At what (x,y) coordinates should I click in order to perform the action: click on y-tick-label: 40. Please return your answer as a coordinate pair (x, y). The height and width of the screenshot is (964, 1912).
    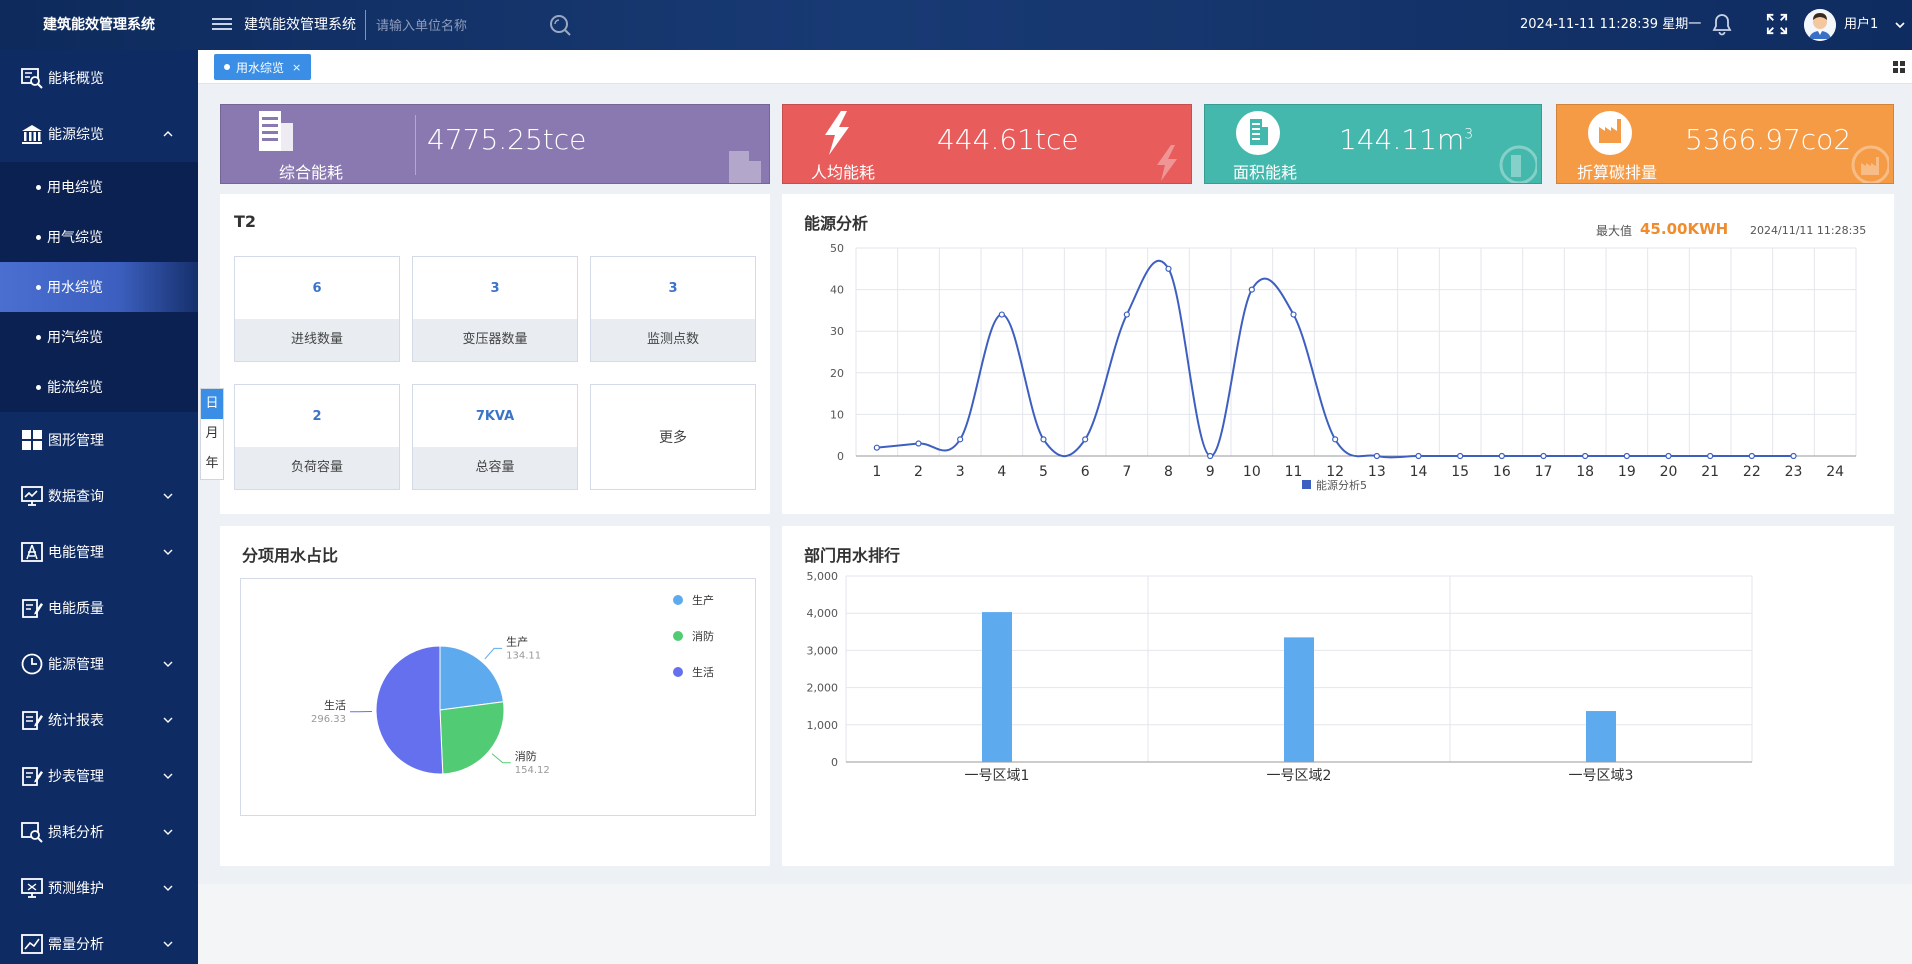
    Looking at the image, I should click on (837, 290).